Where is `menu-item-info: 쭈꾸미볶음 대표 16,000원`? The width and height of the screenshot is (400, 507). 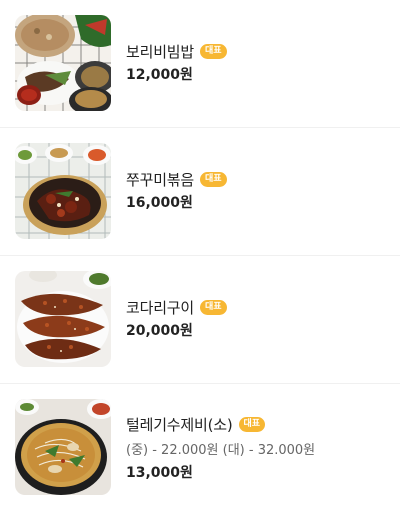 menu-item-info: 쭈꾸미볶음 대표 16,000원 is located at coordinates (176, 190).